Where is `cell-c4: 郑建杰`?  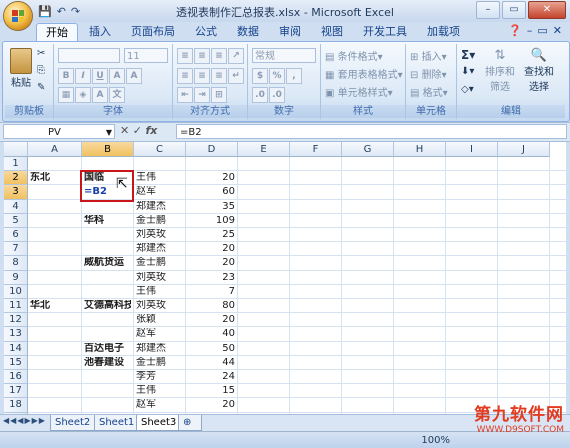 cell-c4: 郑建杰 is located at coordinates (159, 207).